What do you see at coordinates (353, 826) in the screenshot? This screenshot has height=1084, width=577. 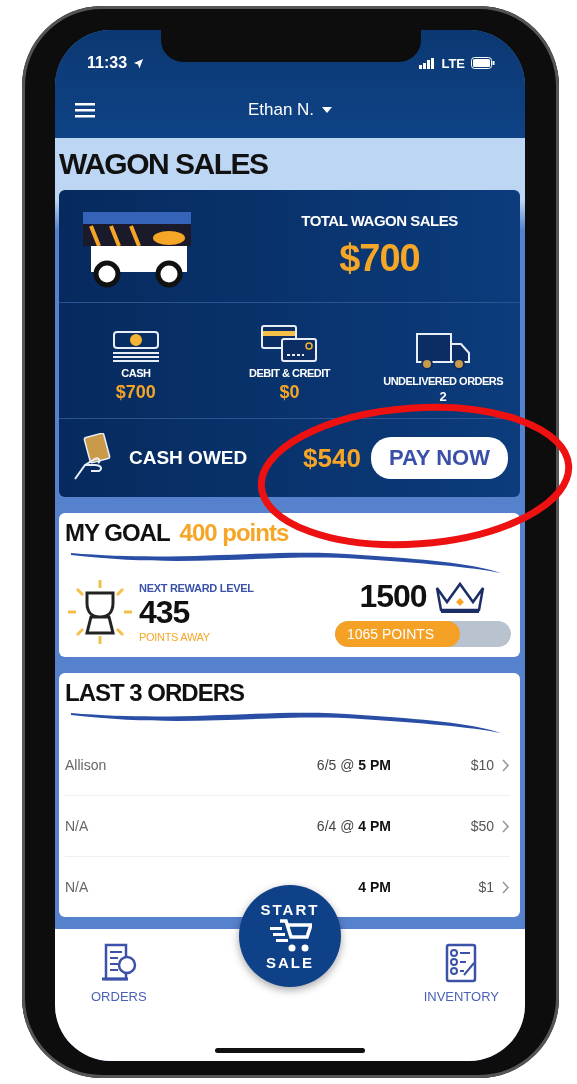 I see `order-date: 6/4 @ 4 PM` at bounding box center [353, 826].